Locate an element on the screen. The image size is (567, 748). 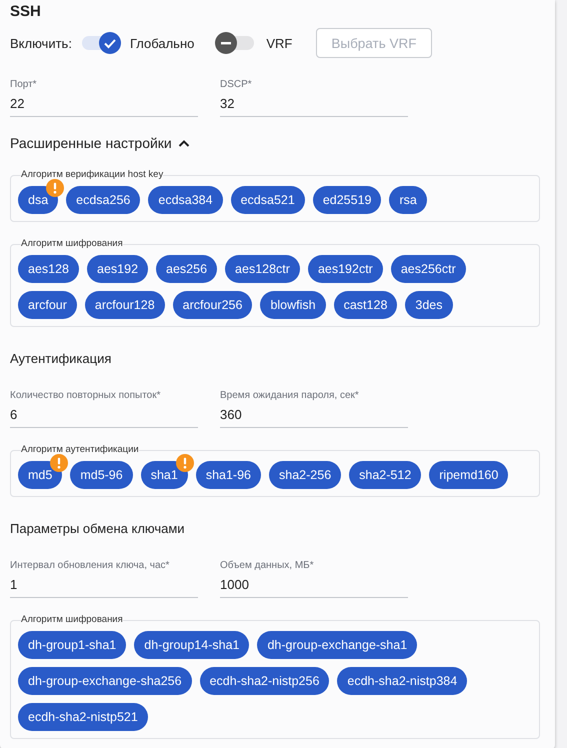
toggle-label: Глобально is located at coordinates (162, 43).